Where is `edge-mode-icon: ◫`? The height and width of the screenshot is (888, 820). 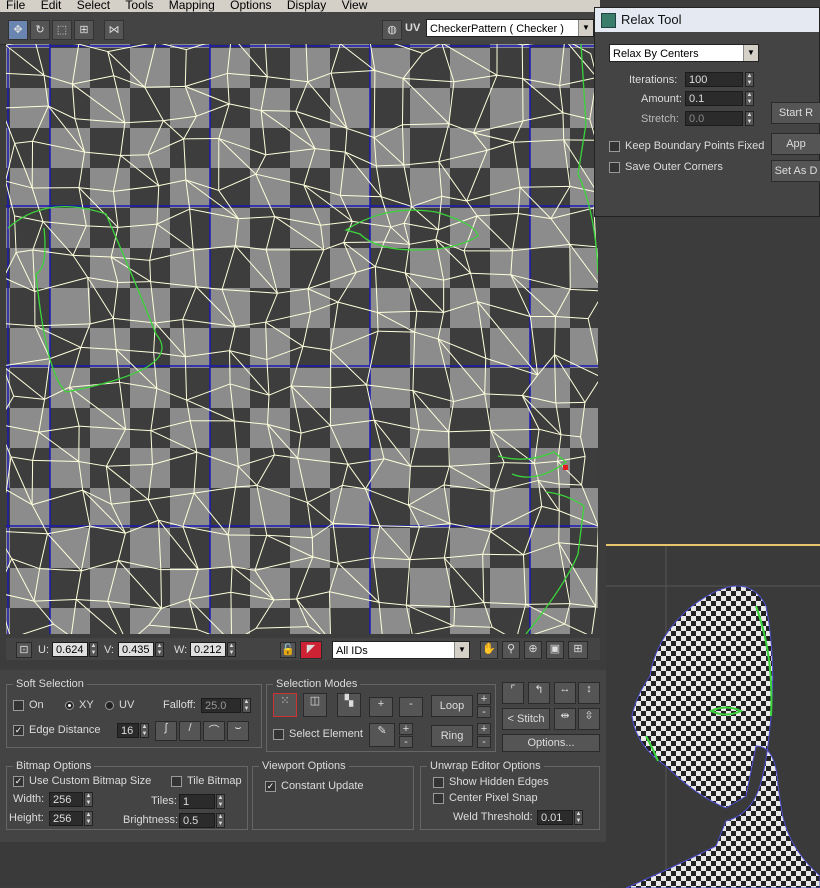 edge-mode-icon: ◫ is located at coordinates (315, 705).